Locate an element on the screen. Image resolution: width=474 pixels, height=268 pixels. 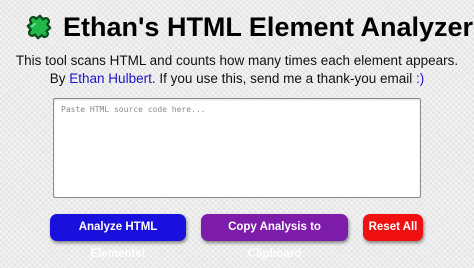
green-puzzle-piece-icon is located at coordinates (39, 27).